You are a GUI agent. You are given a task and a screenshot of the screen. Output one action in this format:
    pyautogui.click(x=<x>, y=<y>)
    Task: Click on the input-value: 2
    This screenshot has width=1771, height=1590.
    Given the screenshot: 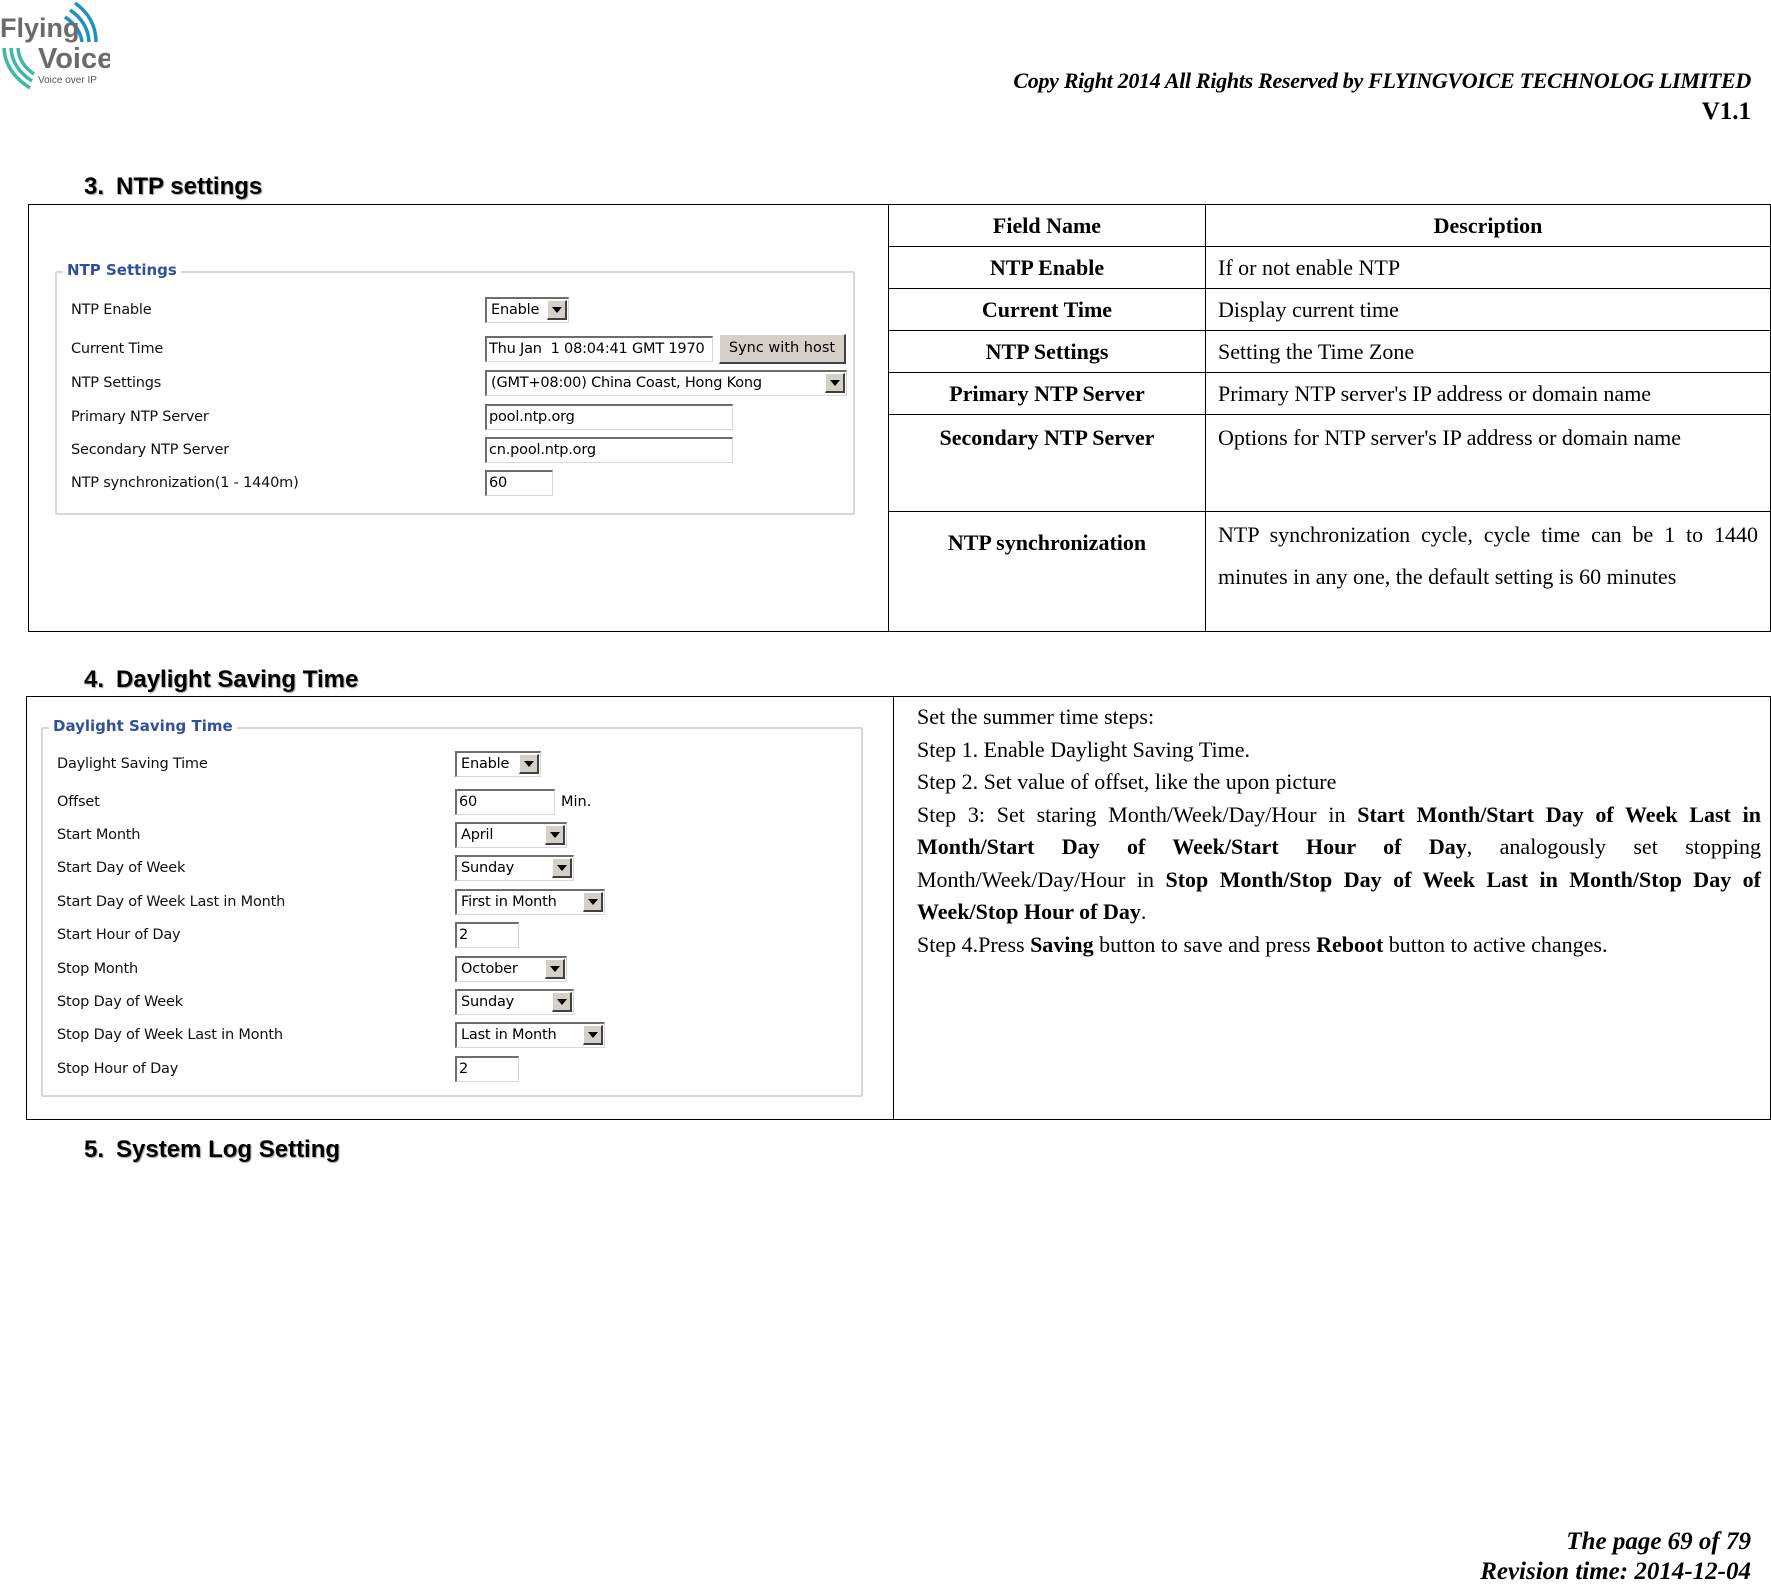 What is the action you would take?
    pyautogui.click(x=464, y=935)
    